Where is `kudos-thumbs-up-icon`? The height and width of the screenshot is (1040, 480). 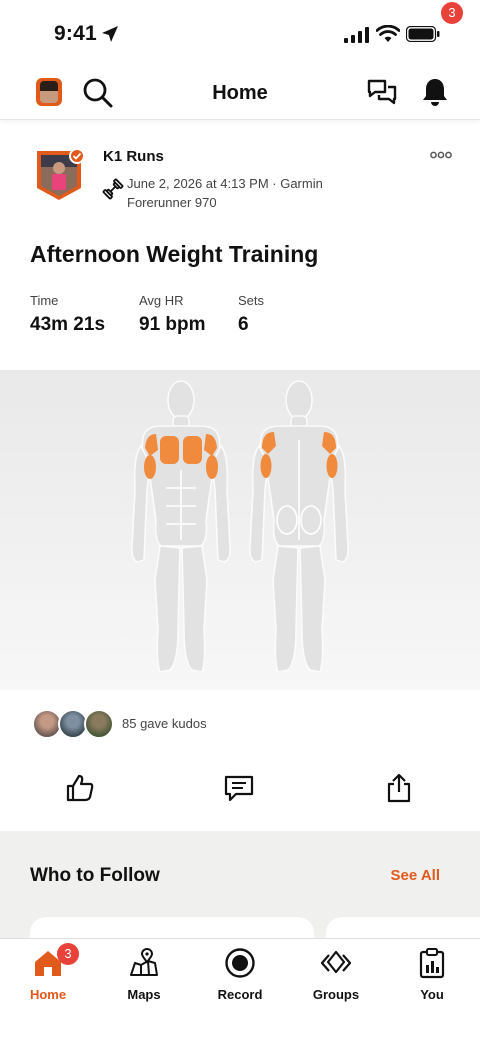
kudos-thumbs-up-icon is located at coordinates (80, 788).